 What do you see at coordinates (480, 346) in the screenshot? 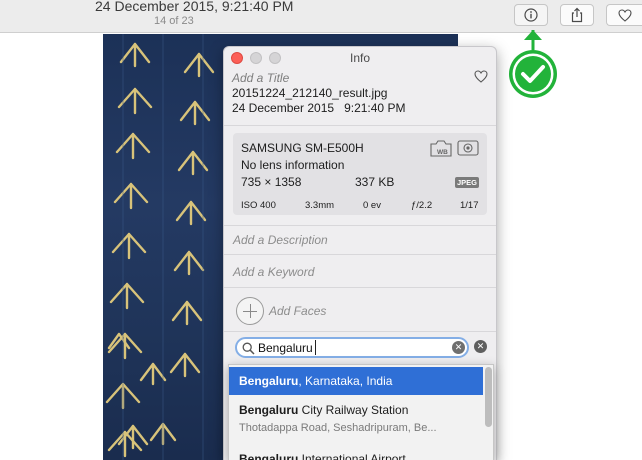
I see `cancel-location-icon: ✕` at bounding box center [480, 346].